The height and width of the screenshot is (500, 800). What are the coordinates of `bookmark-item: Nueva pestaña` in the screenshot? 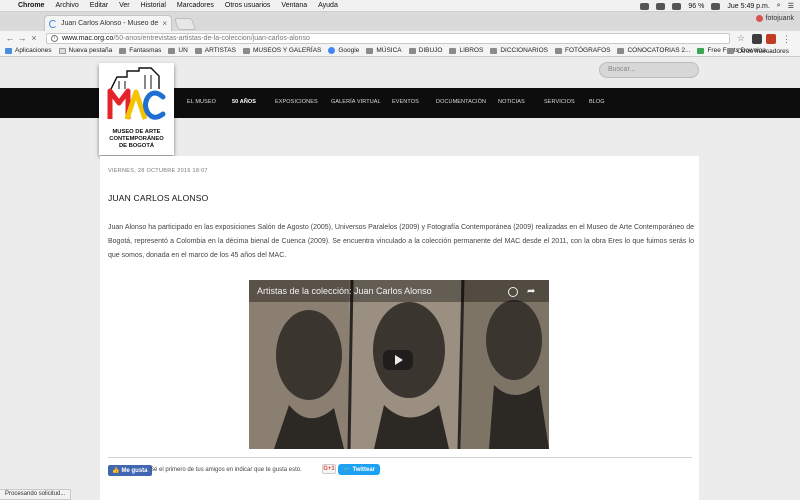 It's located at (85, 50).